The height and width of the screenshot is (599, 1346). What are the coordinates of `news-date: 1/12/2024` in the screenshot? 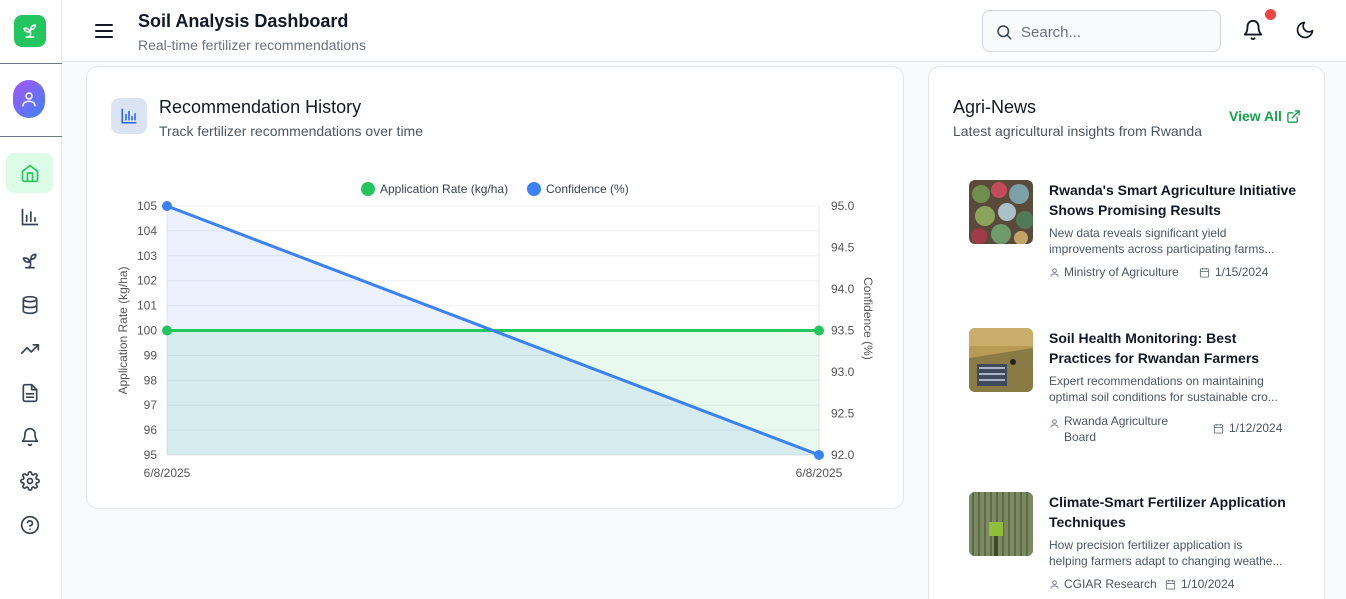 It's located at (1247, 428).